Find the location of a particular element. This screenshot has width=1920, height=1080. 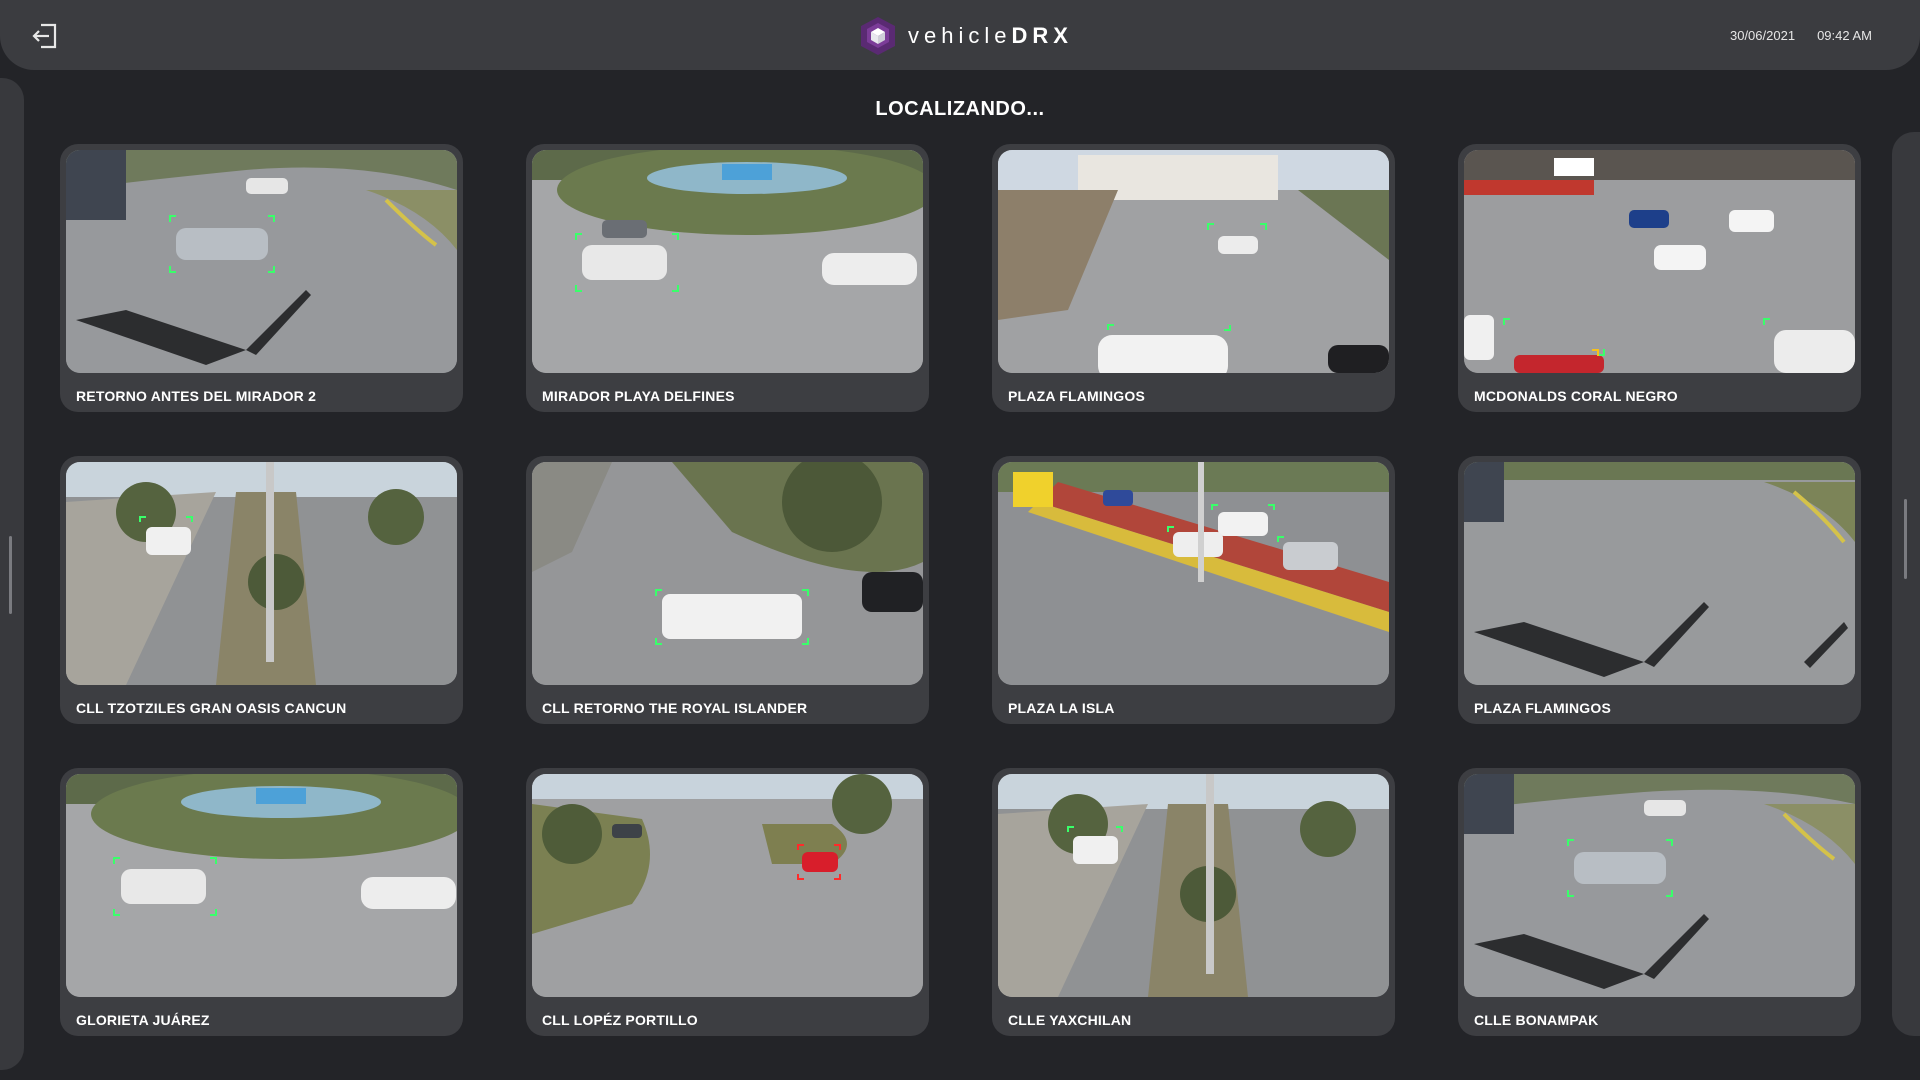

brand-name: vehicleDRX is located at coordinates (990, 36).